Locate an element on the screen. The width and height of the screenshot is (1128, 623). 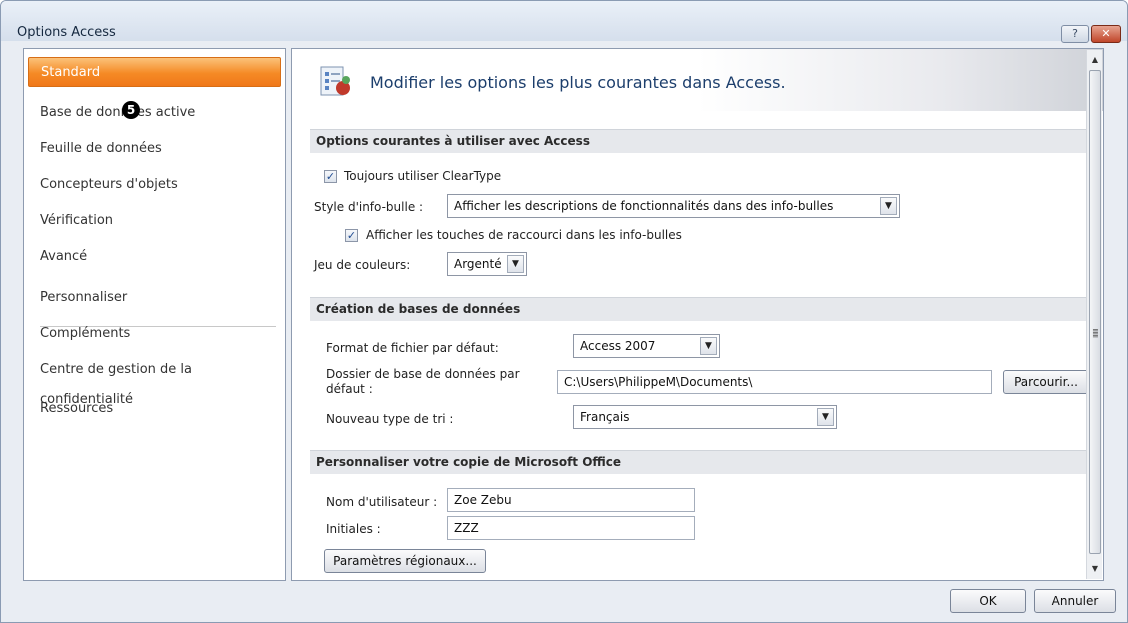
nav-item-advanced: Avancé is located at coordinates (154, 257).